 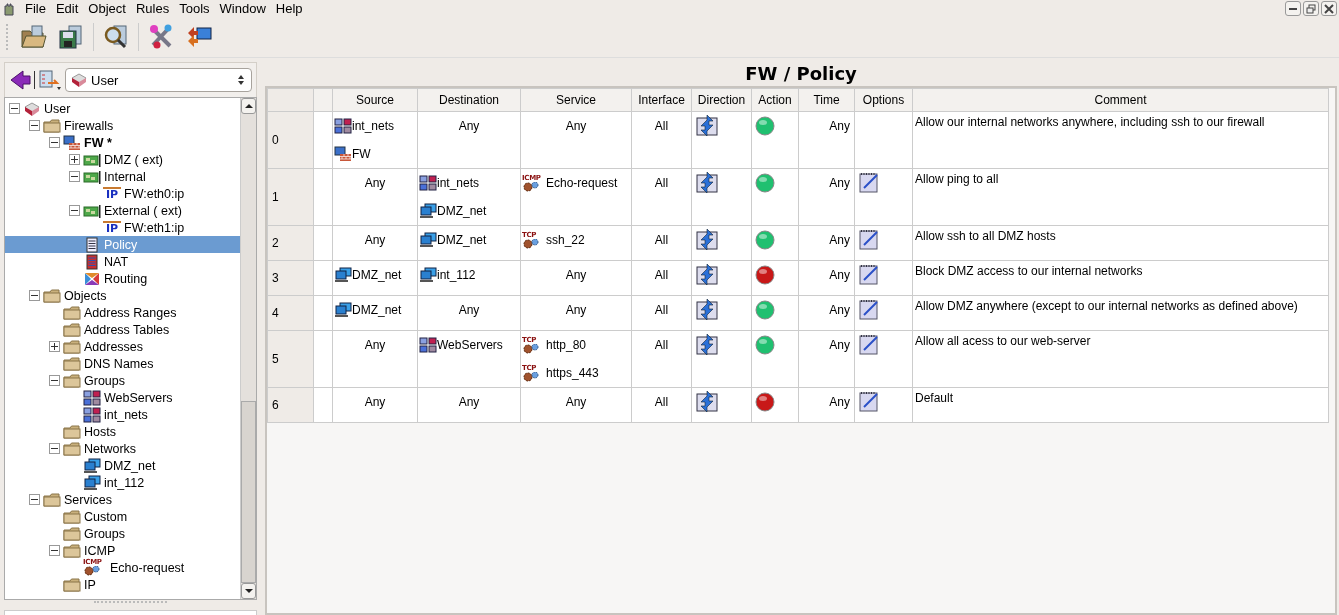 I want to click on column-header: Service, so click(x=576, y=100).